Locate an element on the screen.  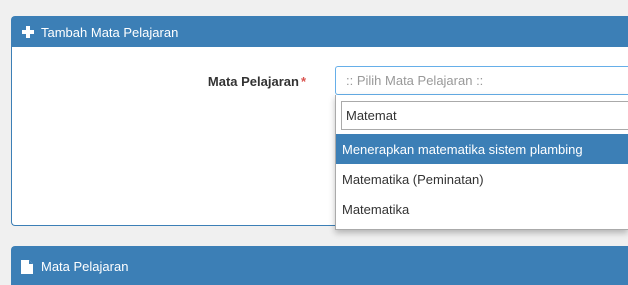
subject-select-placeholder: :: Pilih Mata Pelajaran :: is located at coordinates (415, 80).